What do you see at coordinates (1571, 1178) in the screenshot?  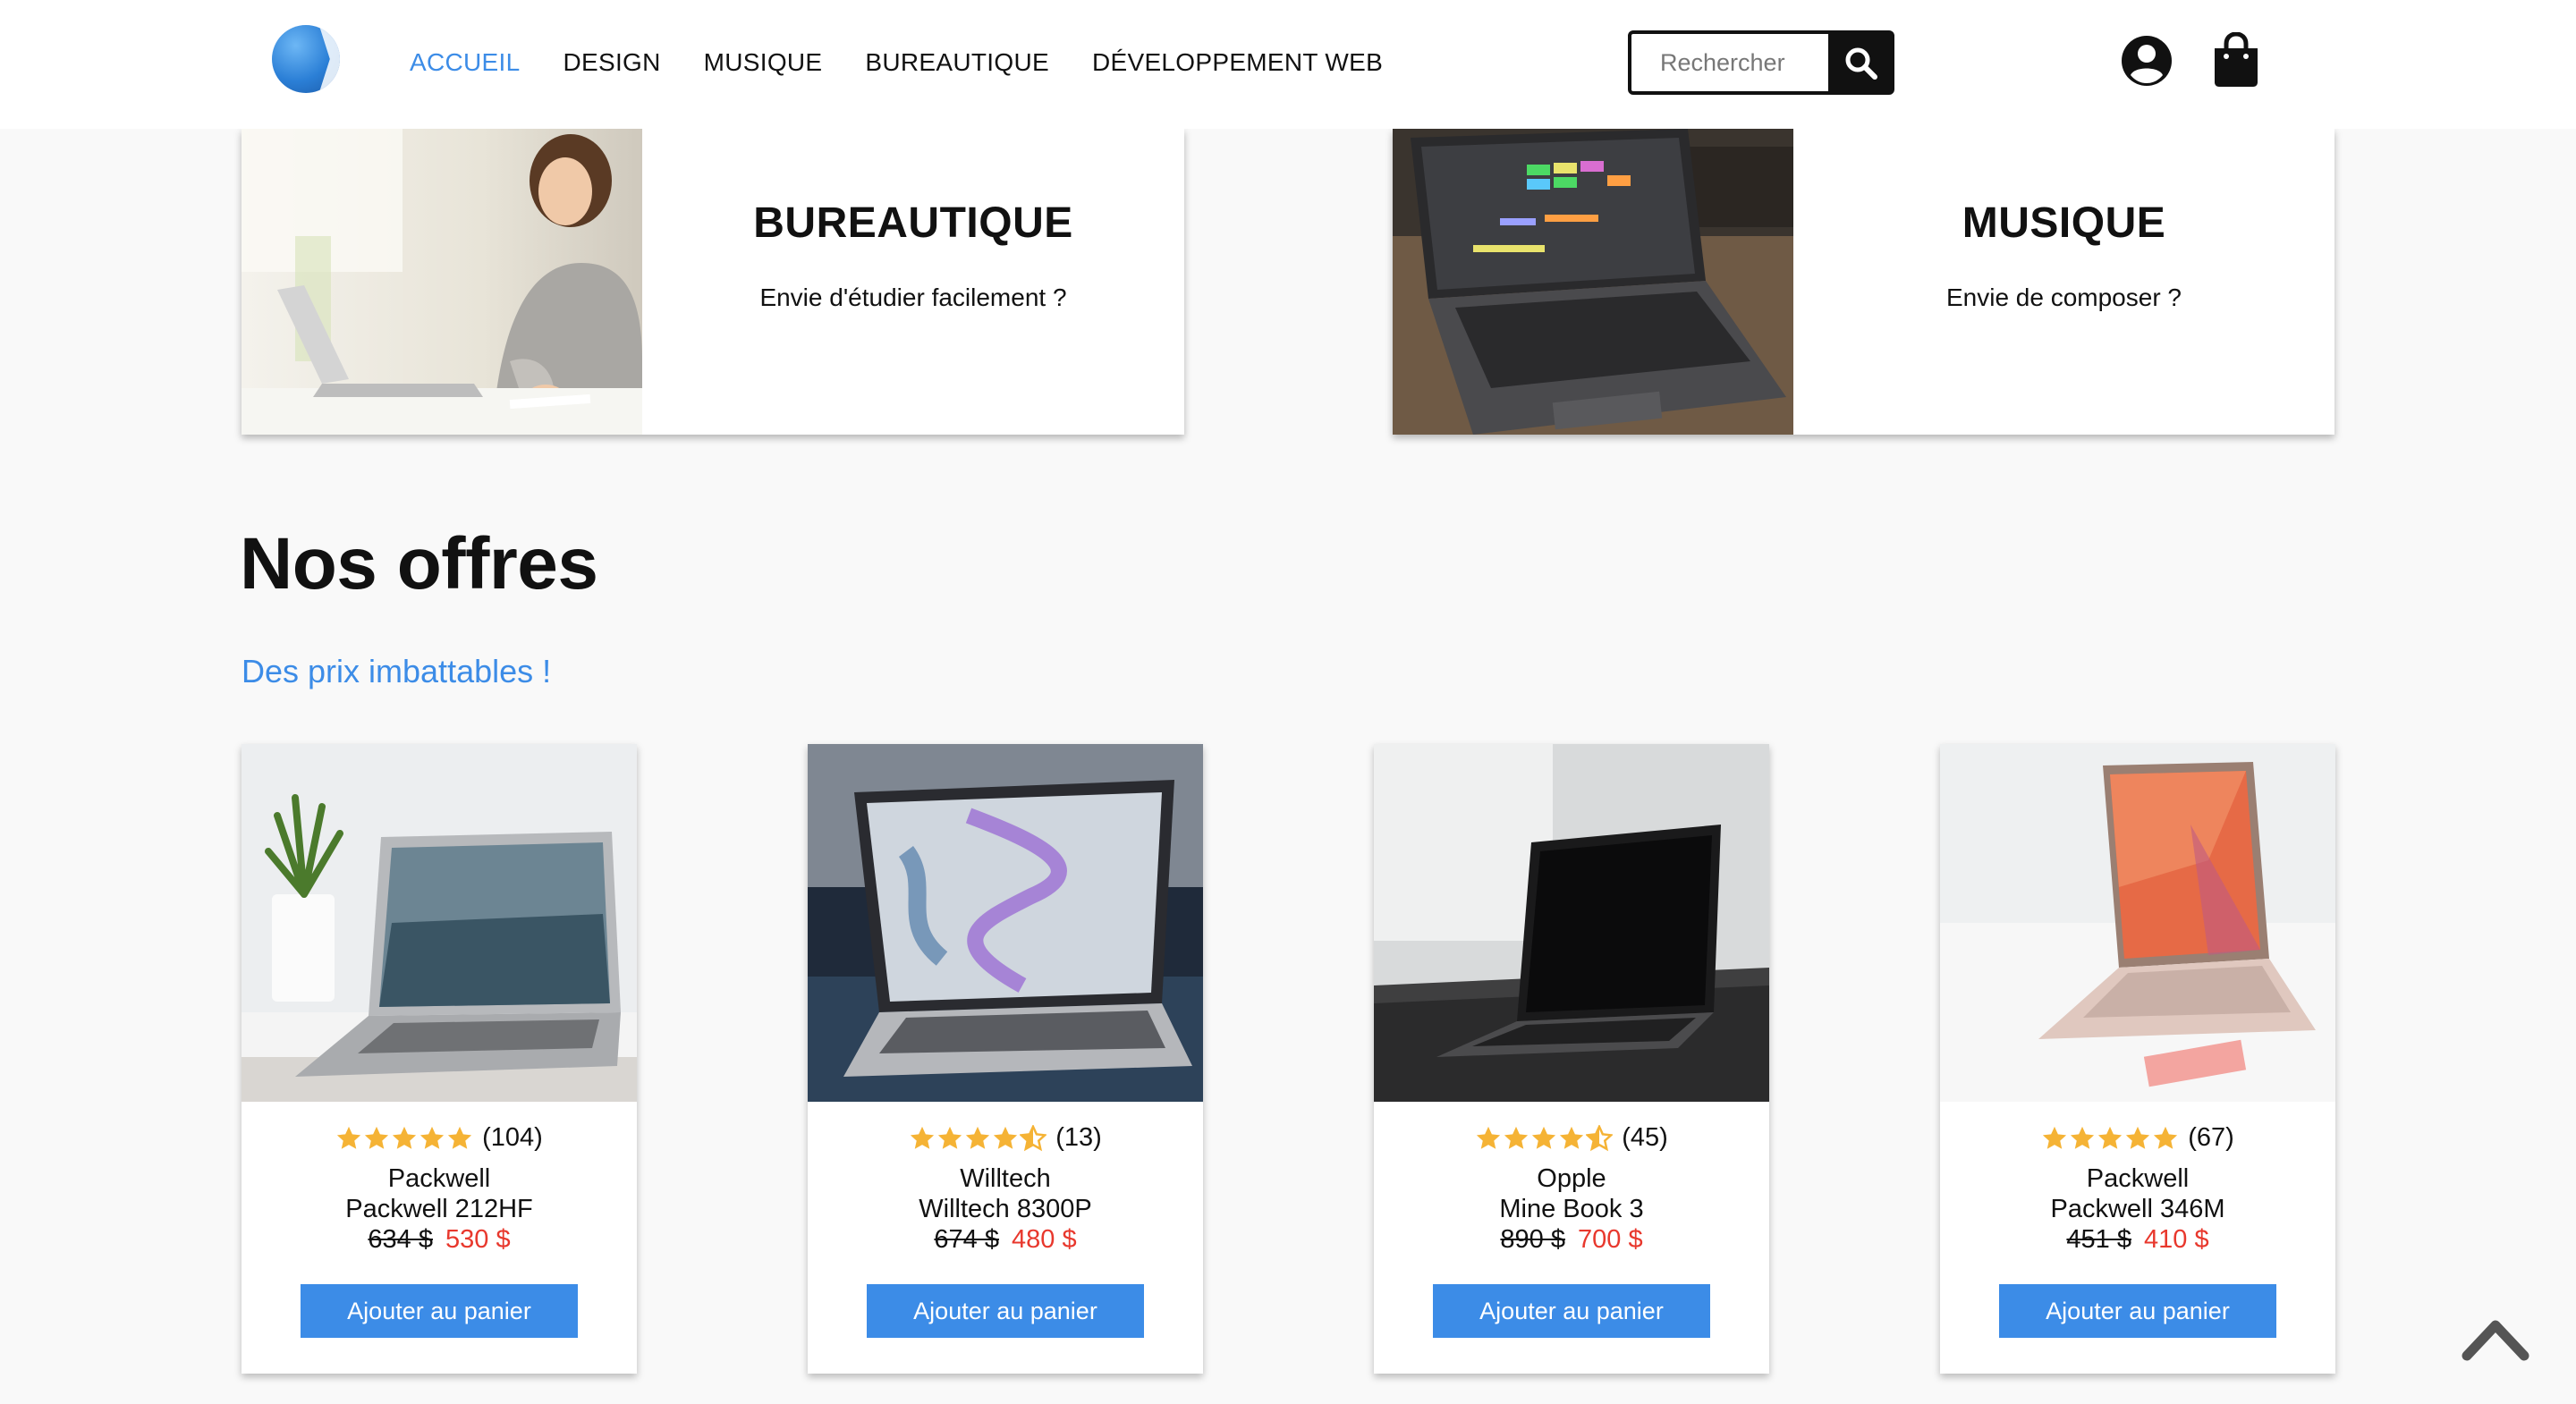 I see `product-brand: Opple` at bounding box center [1571, 1178].